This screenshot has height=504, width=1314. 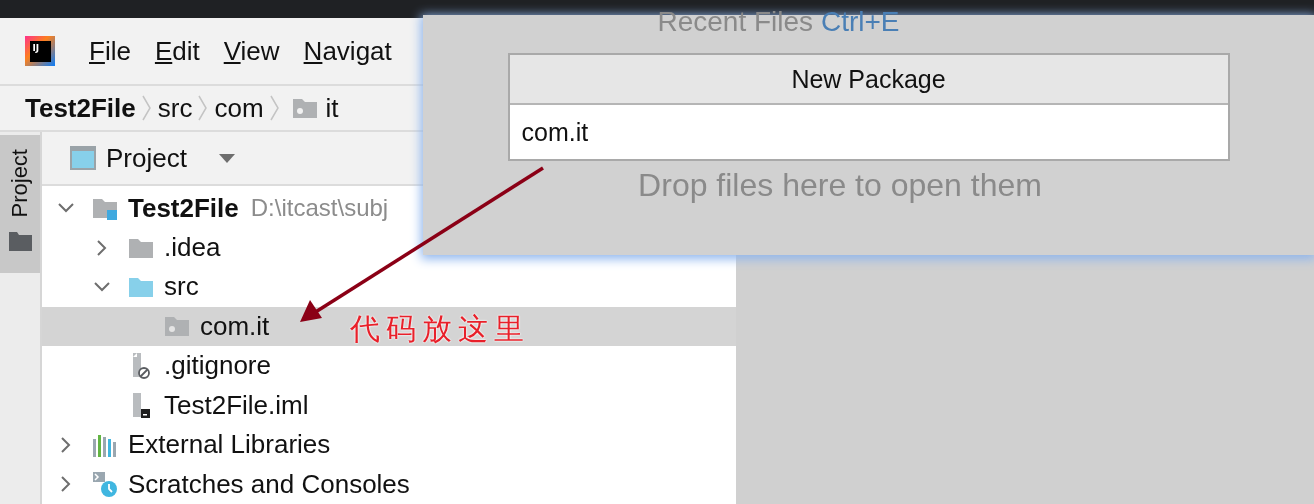 I want to click on menu-item: Navigat, so click(x=347, y=51).